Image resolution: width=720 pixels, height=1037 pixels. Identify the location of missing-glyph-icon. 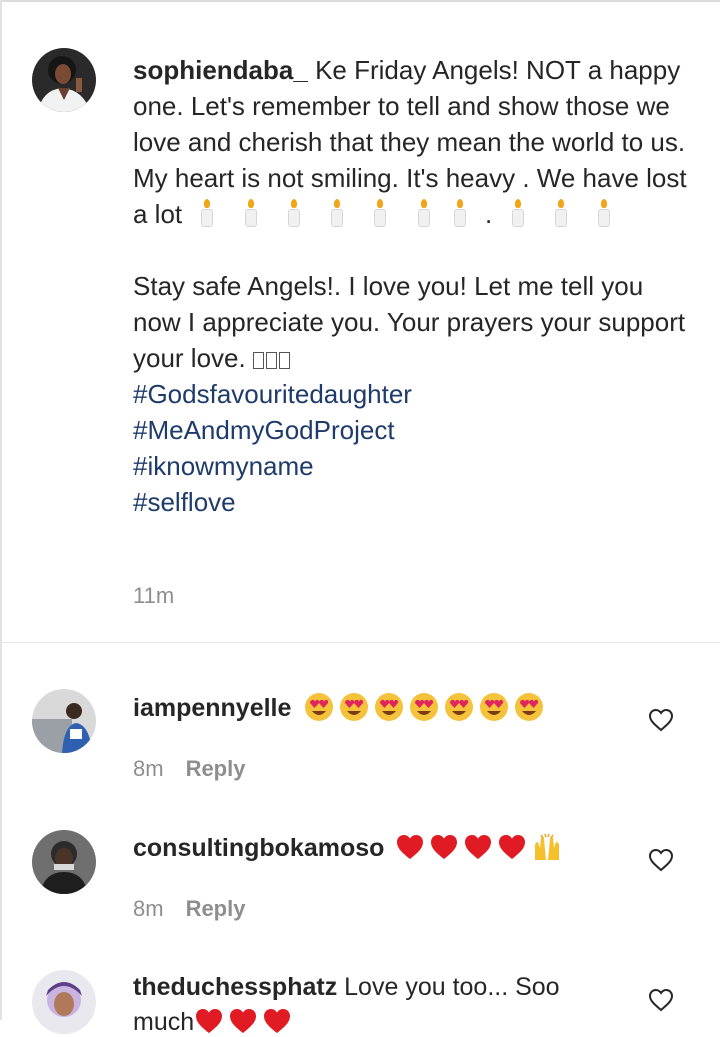
(272, 358).